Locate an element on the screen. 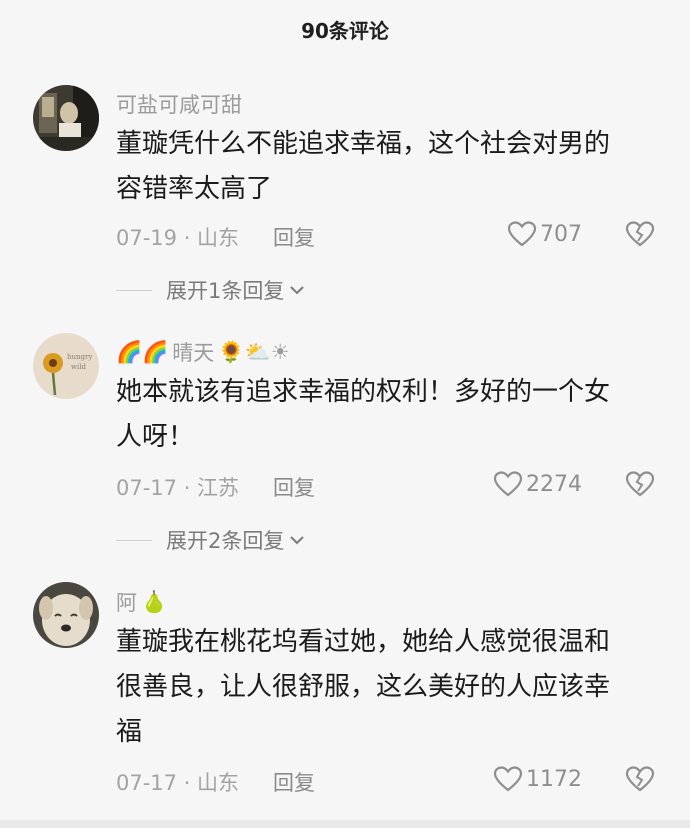 The height and width of the screenshot is (828, 690). expand-replies-button: 展开2条回复 is located at coordinates (211, 540).